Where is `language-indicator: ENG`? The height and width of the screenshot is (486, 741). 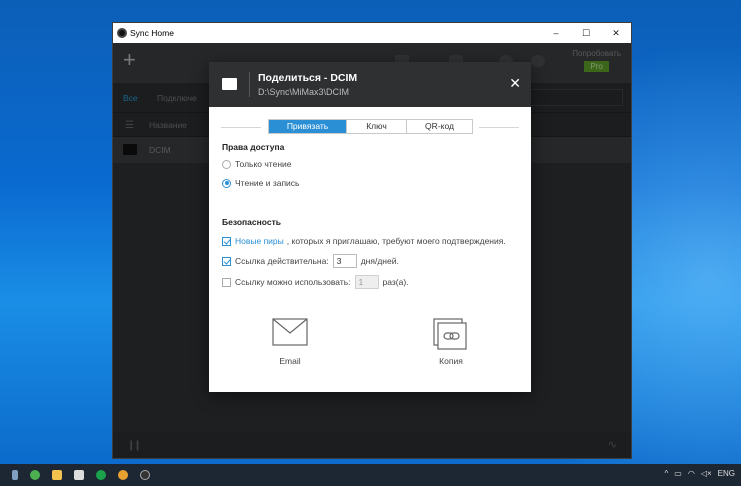 language-indicator: ENG is located at coordinates (726, 473).